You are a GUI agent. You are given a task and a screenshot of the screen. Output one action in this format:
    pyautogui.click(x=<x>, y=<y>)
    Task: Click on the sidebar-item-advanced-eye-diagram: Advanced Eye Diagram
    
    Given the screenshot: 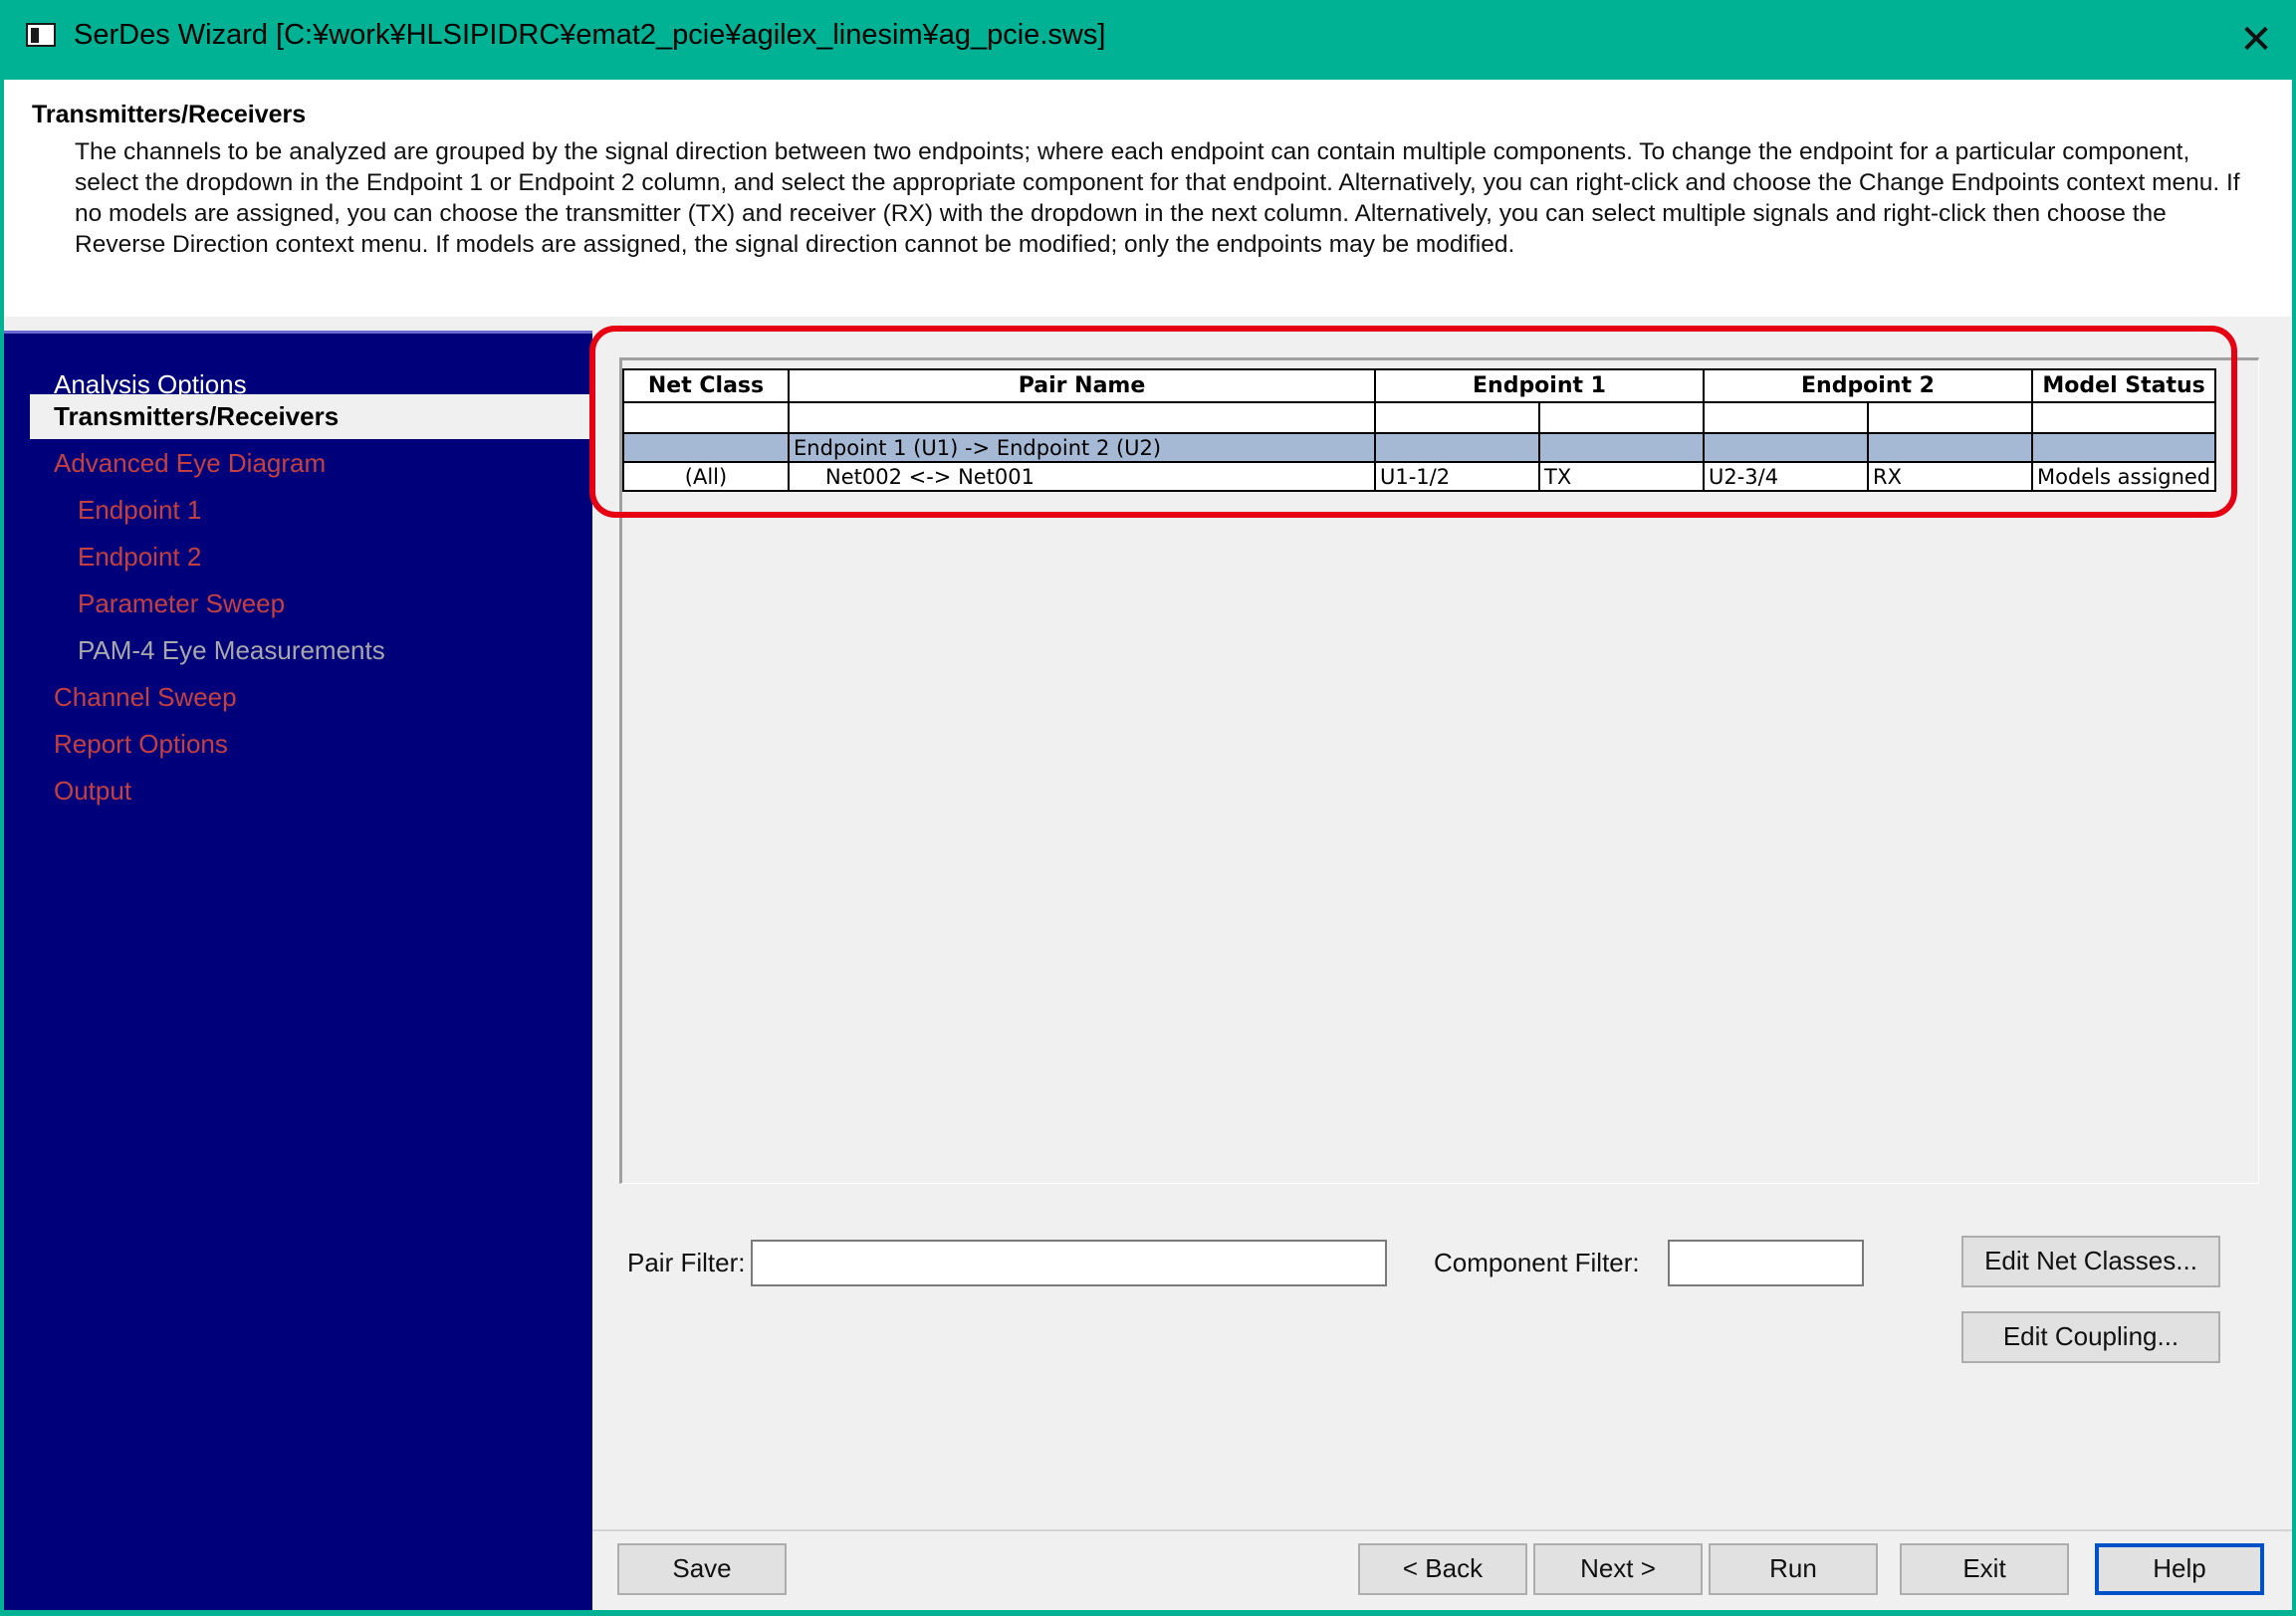 What is the action you would take?
    pyautogui.click(x=311, y=464)
    